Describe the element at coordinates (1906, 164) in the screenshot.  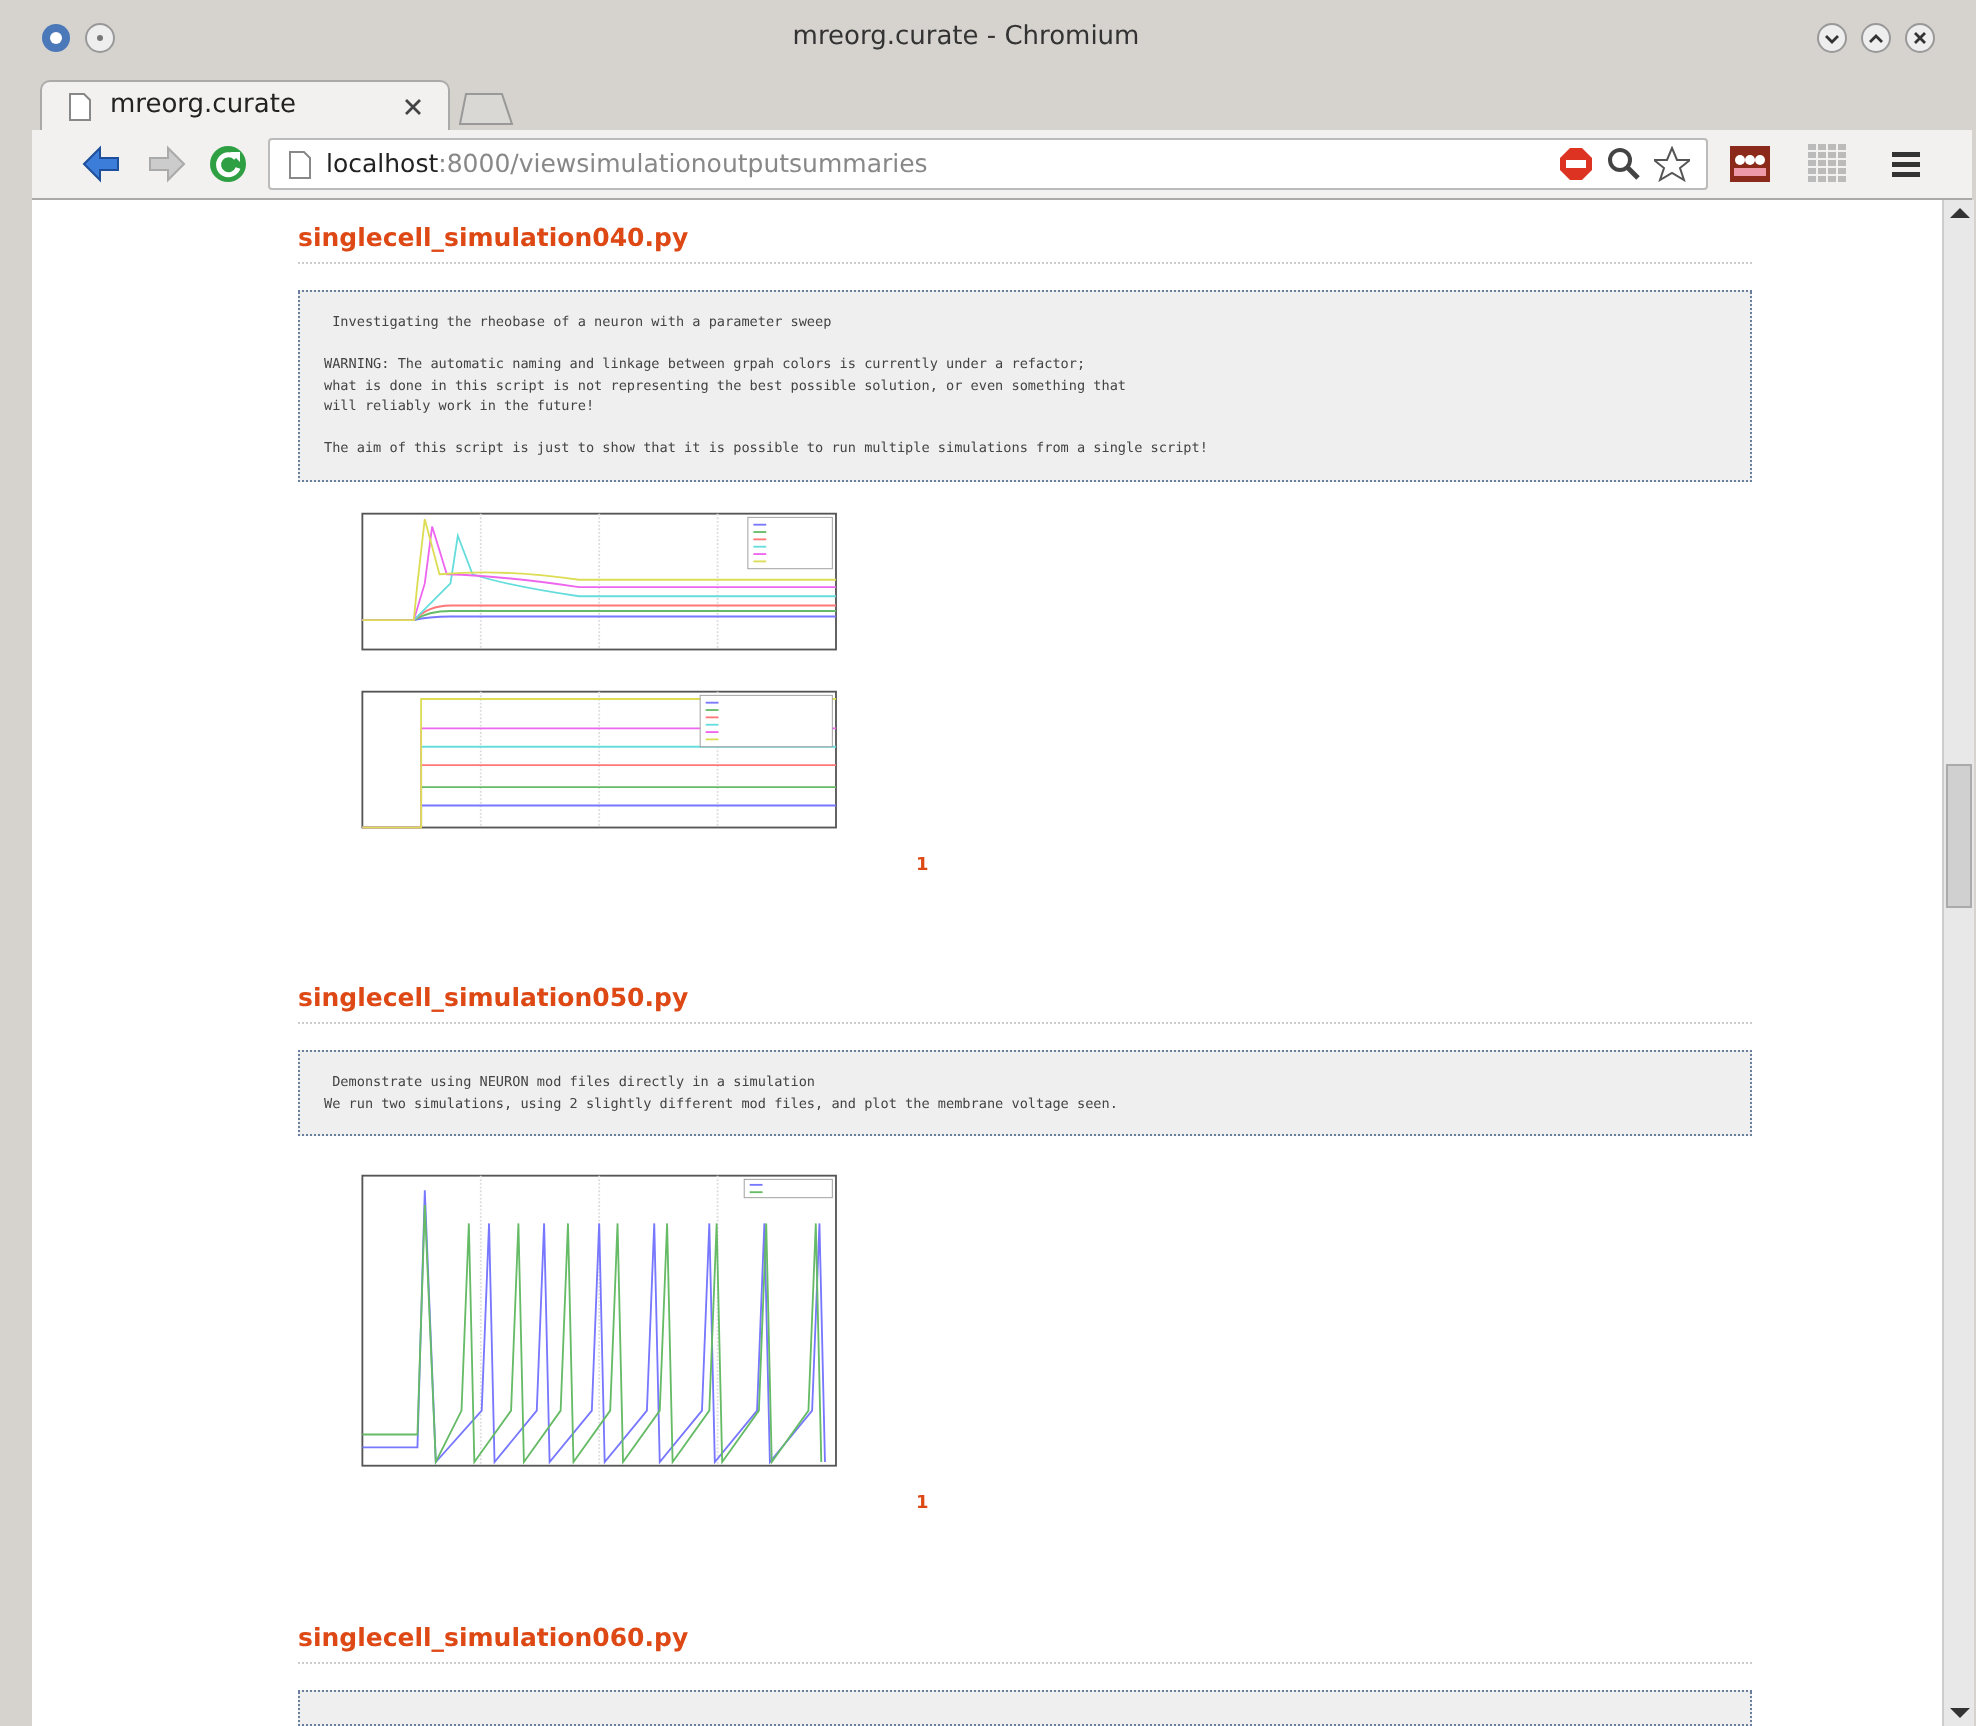
I see `menu-icon` at that location.